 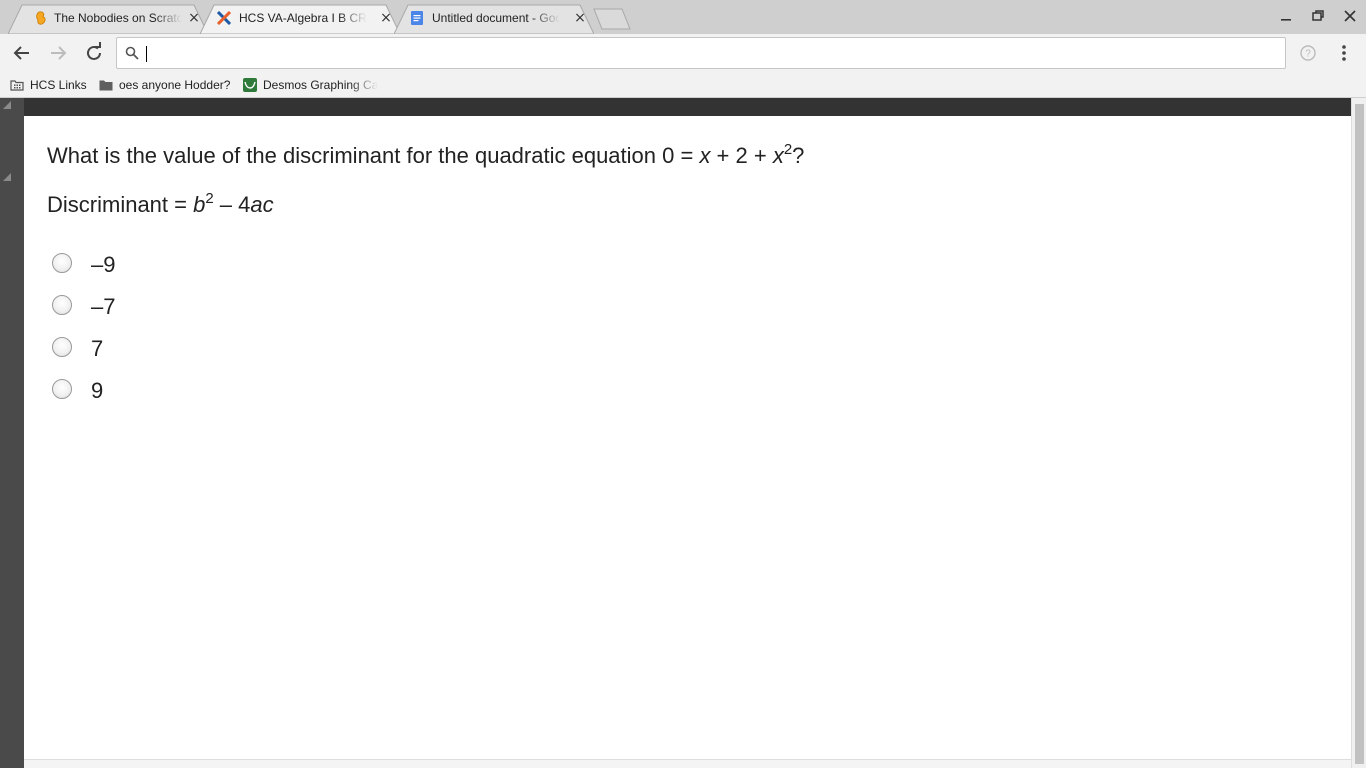 What do you see at coordinates (321, 85) in the screenshot?
I see `bookmark-label: Desmos Graphing Ca` at bounding box center [321, 85].